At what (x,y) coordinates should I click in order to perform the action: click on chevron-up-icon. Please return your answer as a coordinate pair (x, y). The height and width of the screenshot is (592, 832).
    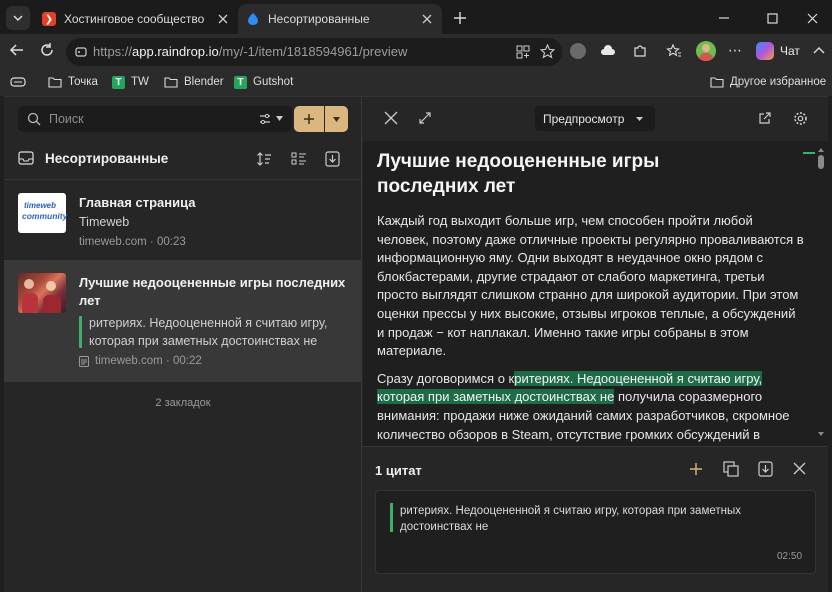
    Looking at the image, I should click on (821, 150).